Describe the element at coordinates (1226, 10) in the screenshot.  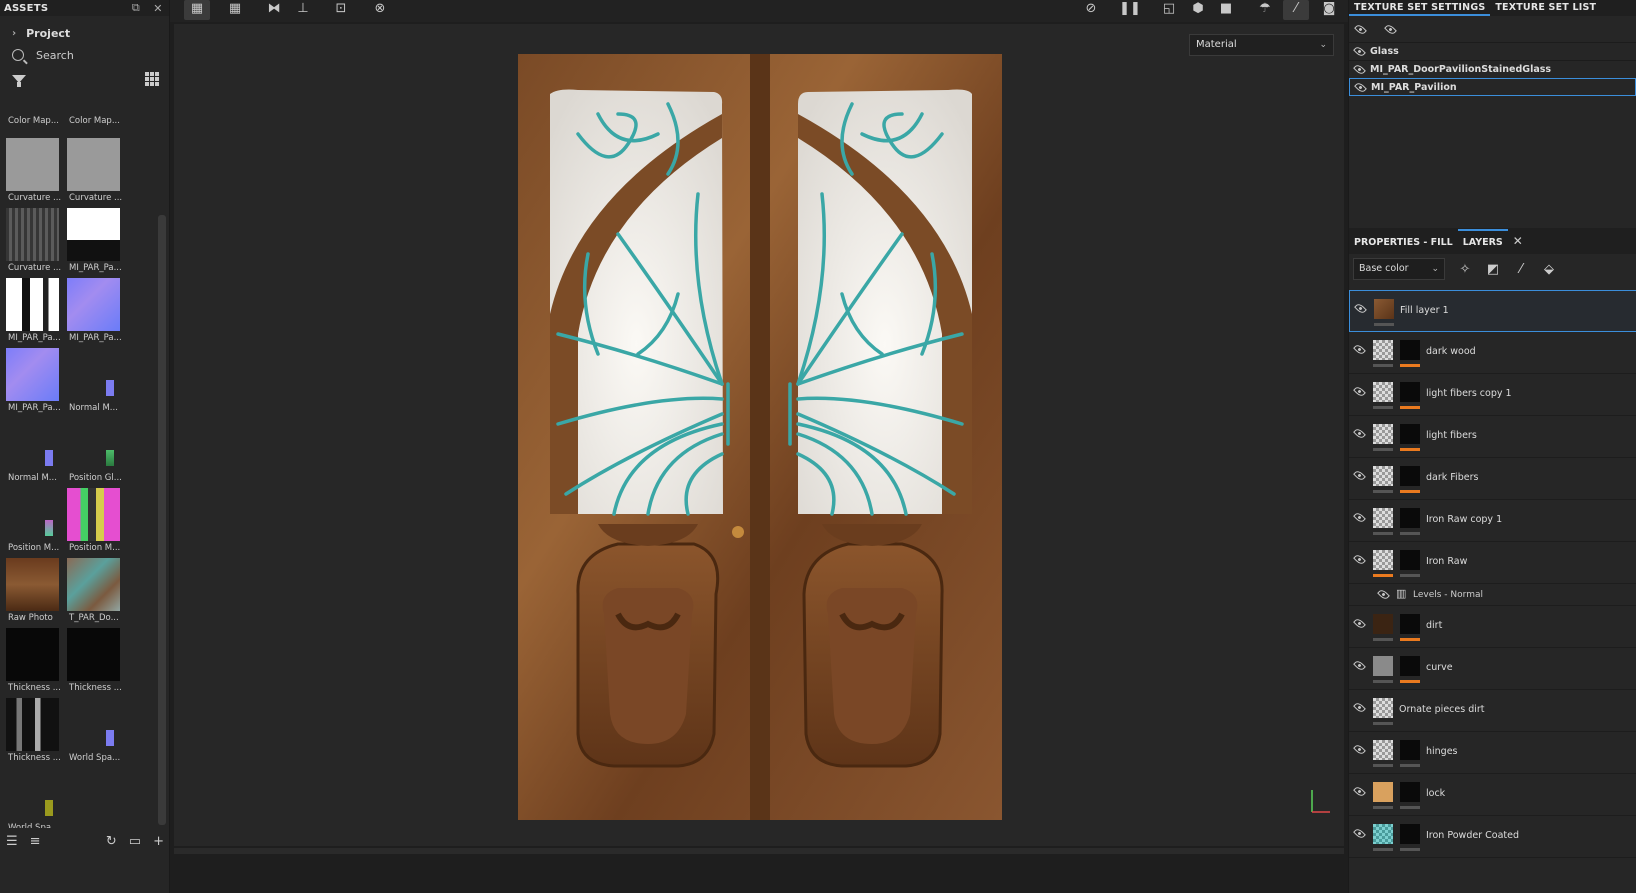
I see `camera-icon: ■` at that location.